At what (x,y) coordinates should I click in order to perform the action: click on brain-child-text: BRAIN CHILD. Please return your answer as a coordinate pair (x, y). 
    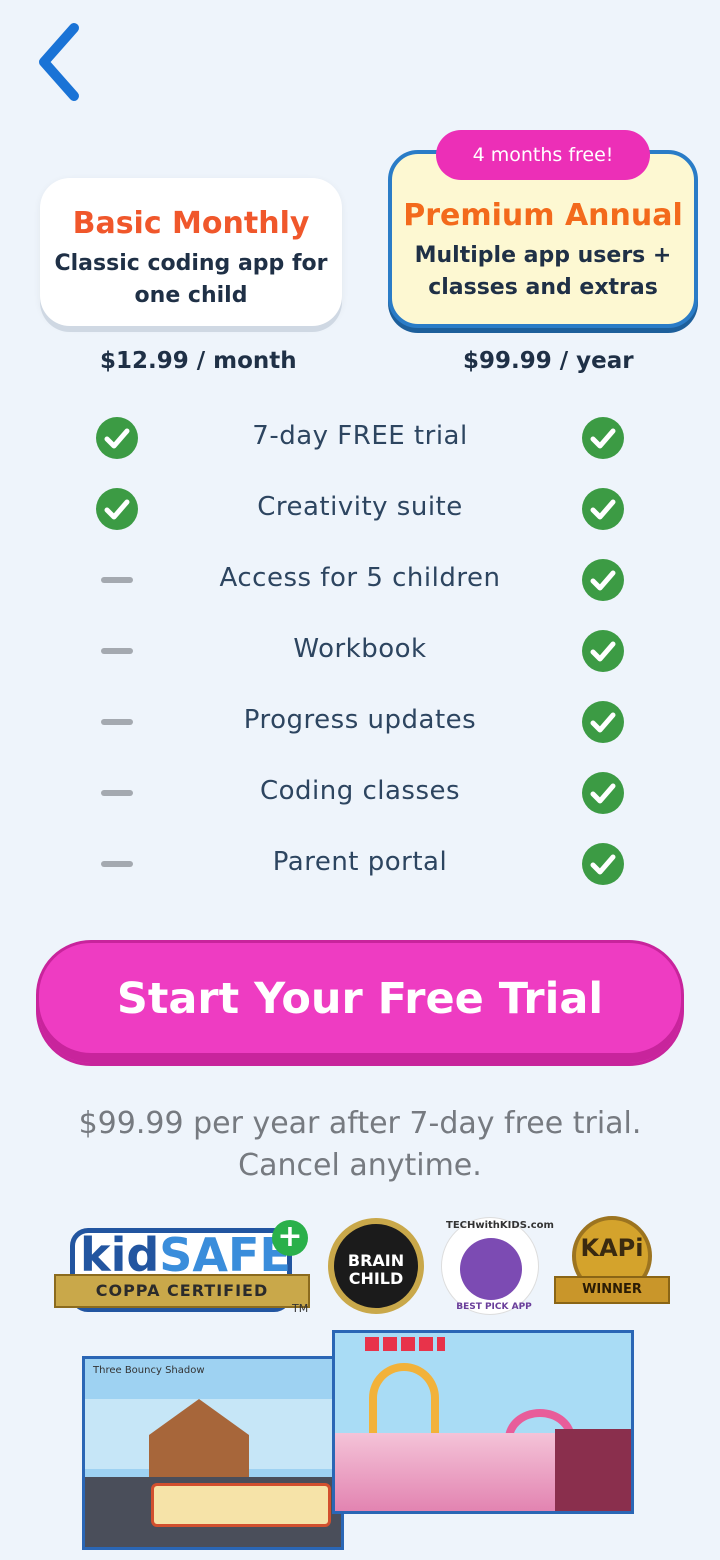
    Looking at the image, I should click on (376, 1256).